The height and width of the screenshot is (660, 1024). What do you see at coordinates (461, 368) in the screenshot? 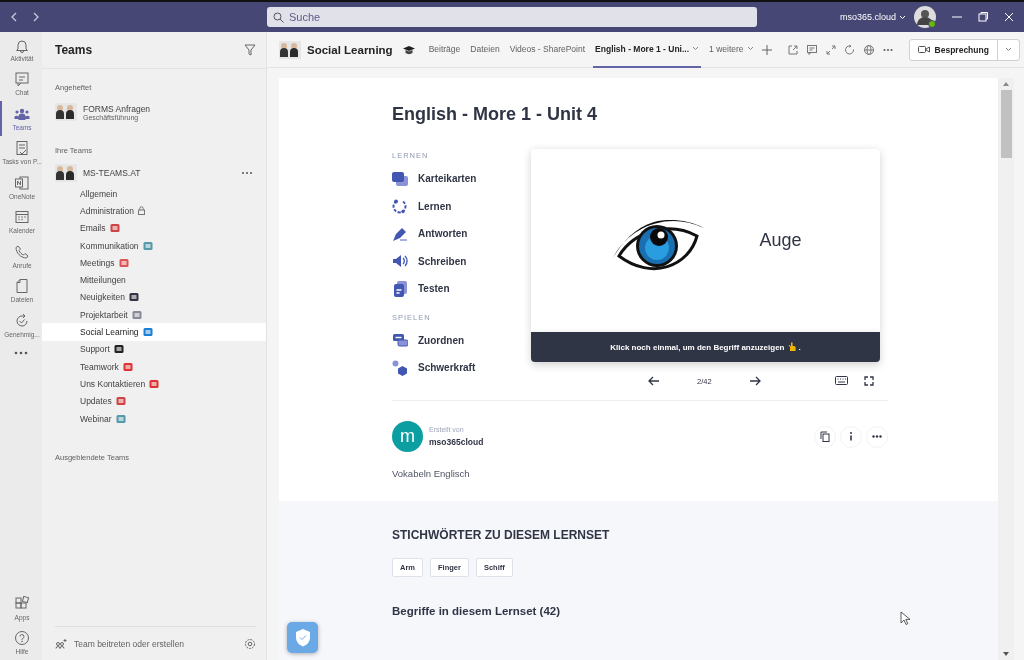
I see `study-mode-link: Schwerkraft` at bounding box center [461, 368].